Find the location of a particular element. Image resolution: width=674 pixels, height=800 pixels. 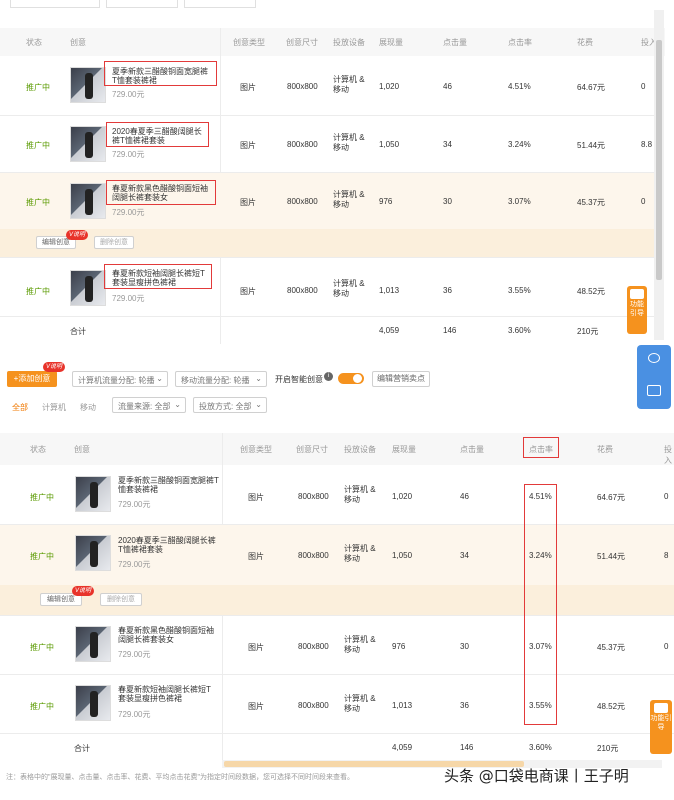

total-row: 合计 4,059 146 3.60% 210元 is located at coordinates (337, 747).